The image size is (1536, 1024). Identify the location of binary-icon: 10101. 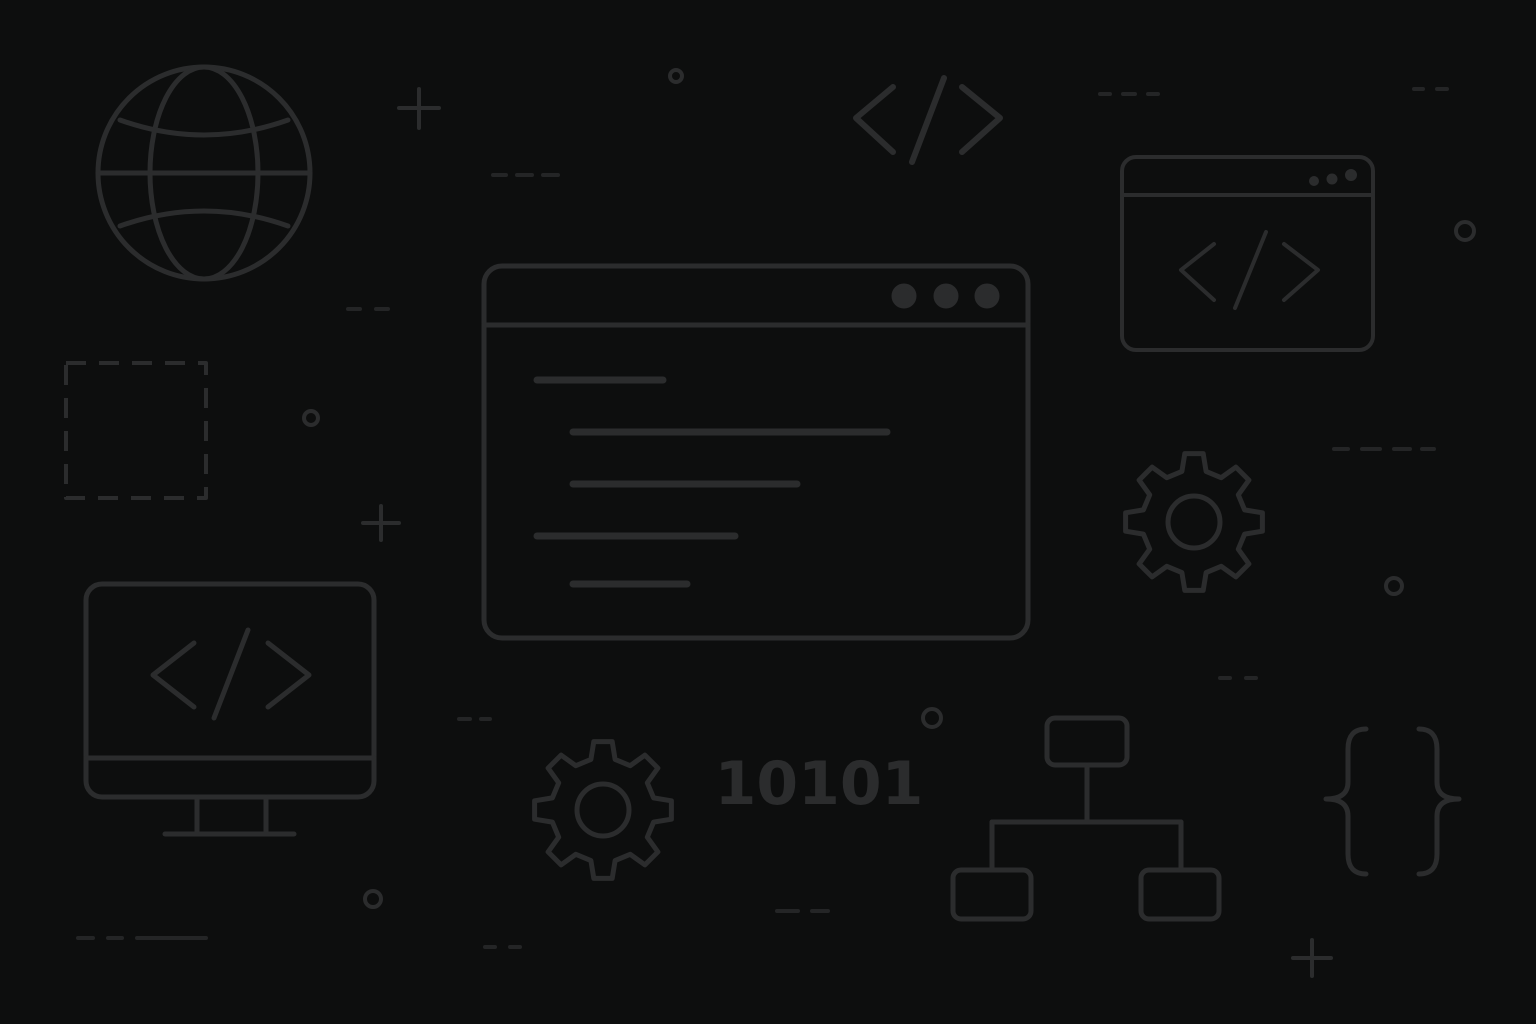
(819, 784).